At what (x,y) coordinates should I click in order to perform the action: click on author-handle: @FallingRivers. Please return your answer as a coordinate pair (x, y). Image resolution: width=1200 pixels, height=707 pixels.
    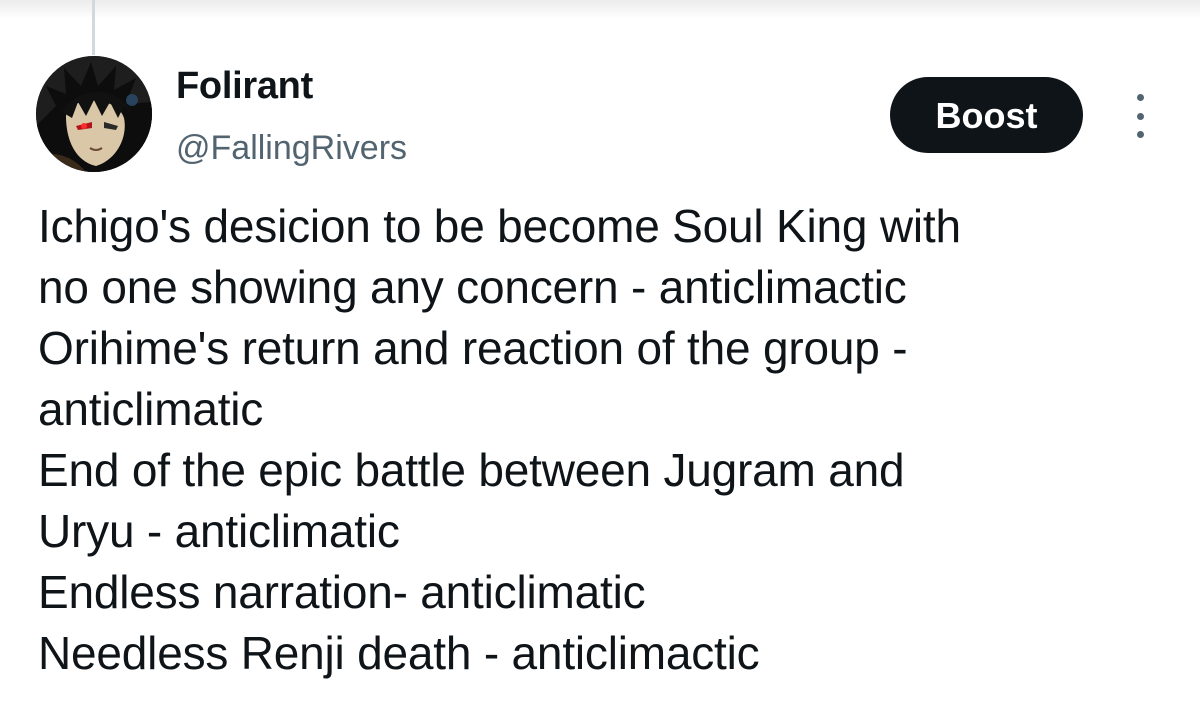
    Looking at the image, I should click on (291, 148).